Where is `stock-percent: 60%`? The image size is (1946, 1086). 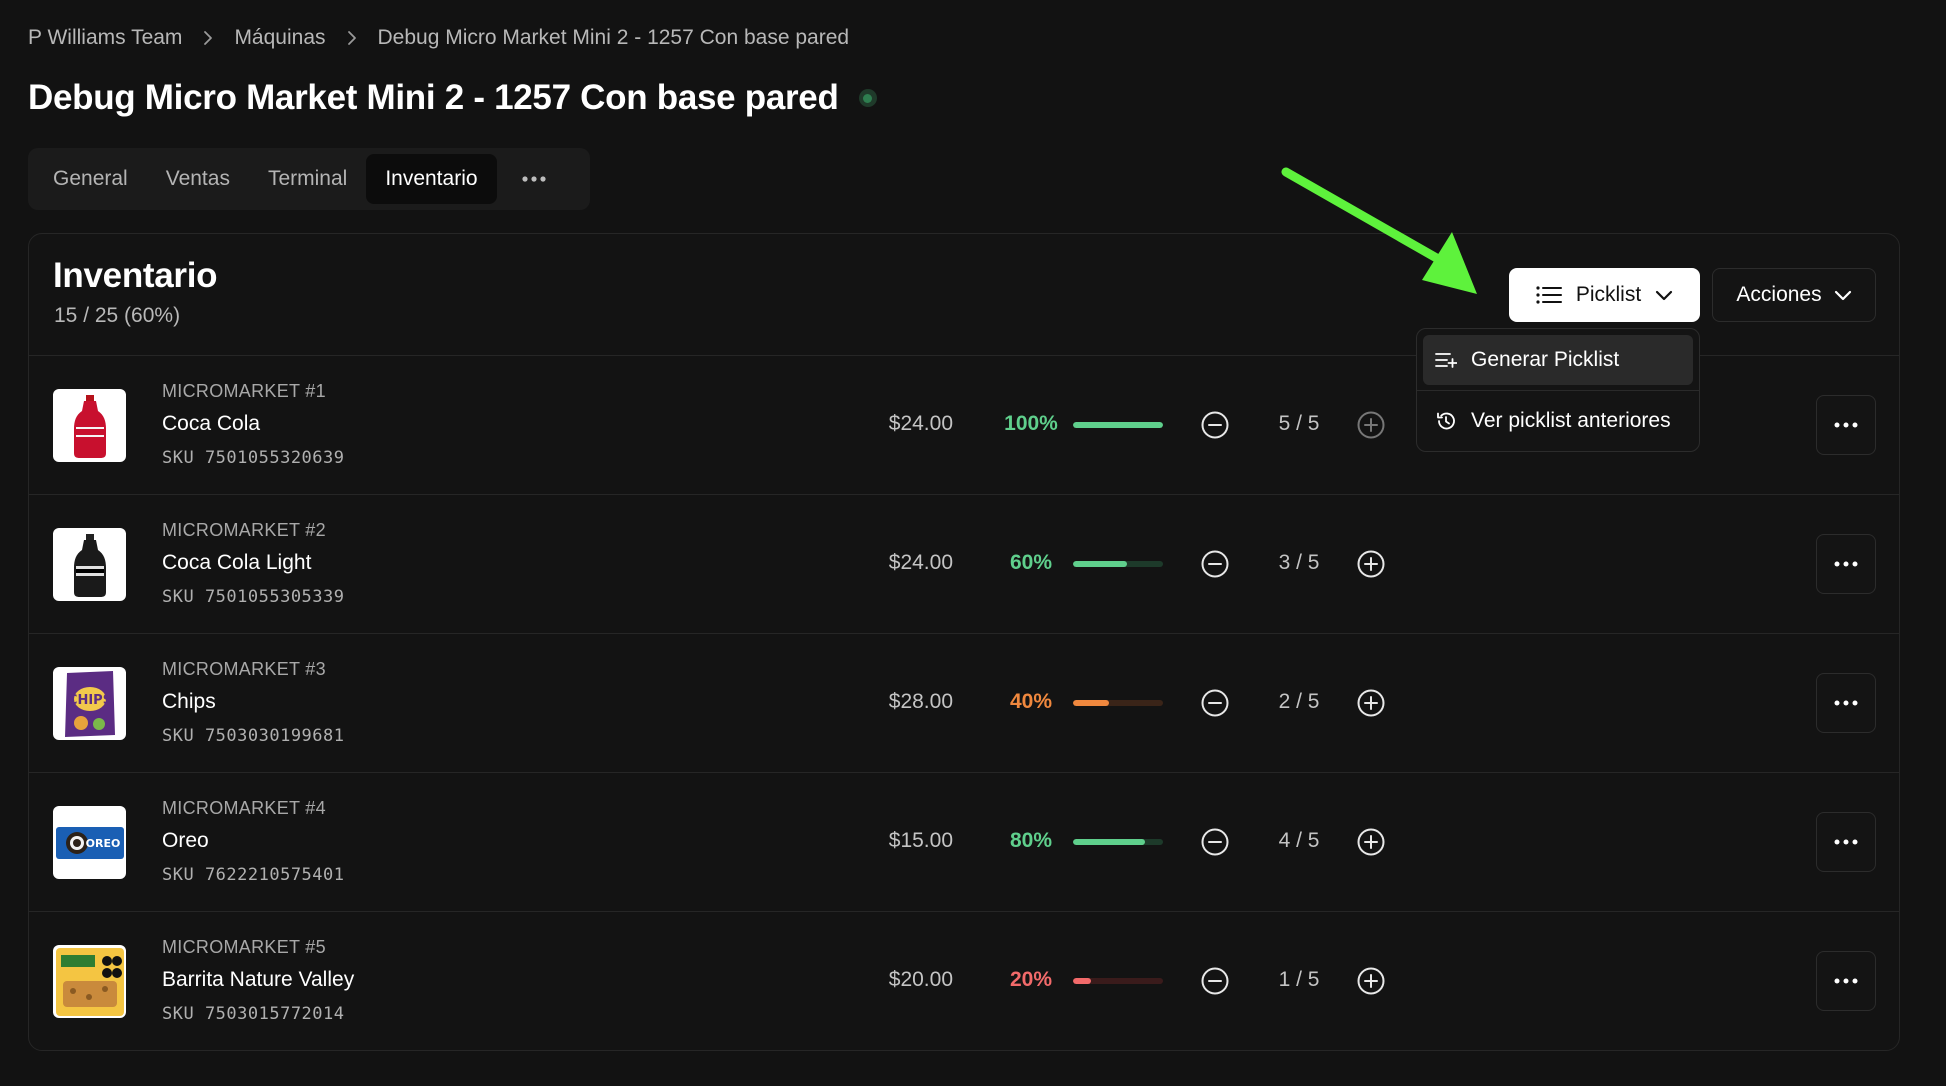 stock-percent: 60% is located at coordinates (1031, 562).